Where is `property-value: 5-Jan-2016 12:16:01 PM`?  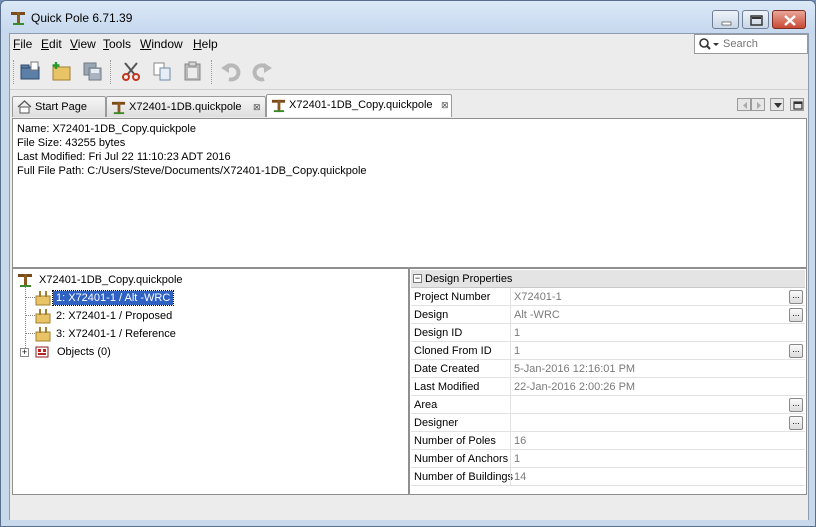
property-value: 5-Jan-2016 12:16:01 PM is located at coordinates (574, 369).